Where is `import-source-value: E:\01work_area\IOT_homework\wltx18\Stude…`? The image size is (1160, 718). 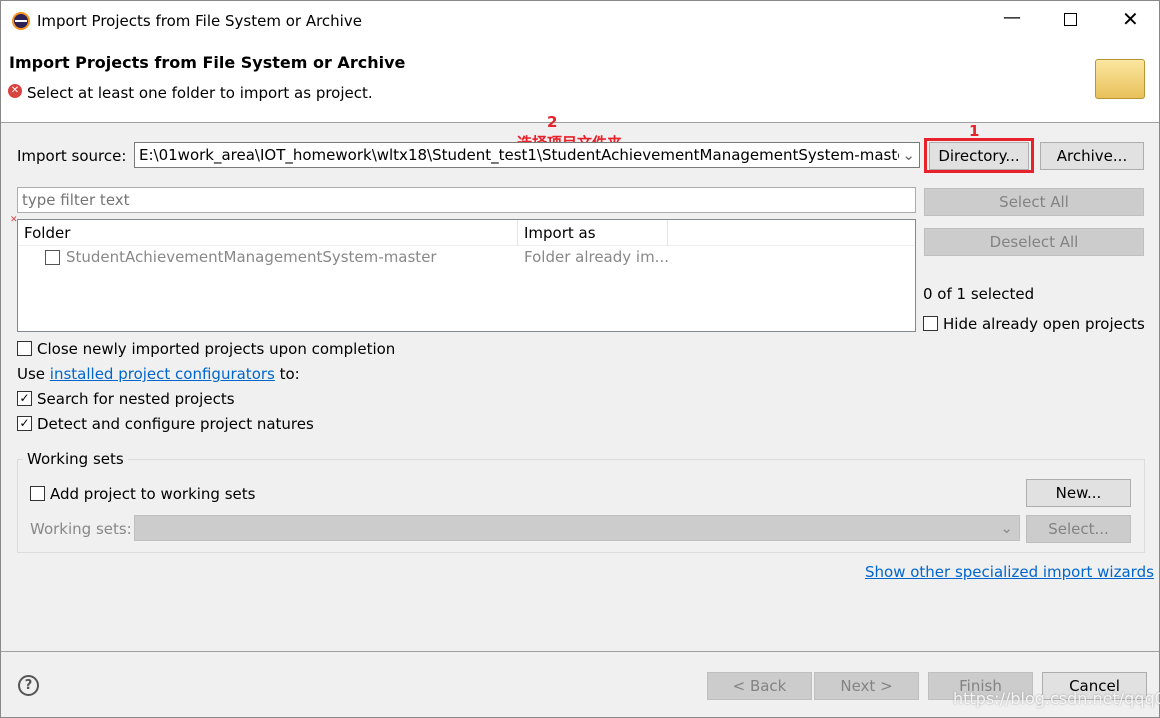 import-source-value: E:\01work_area\IOT_homework\wltx18\Stude… is located at coordinates (526, 155).